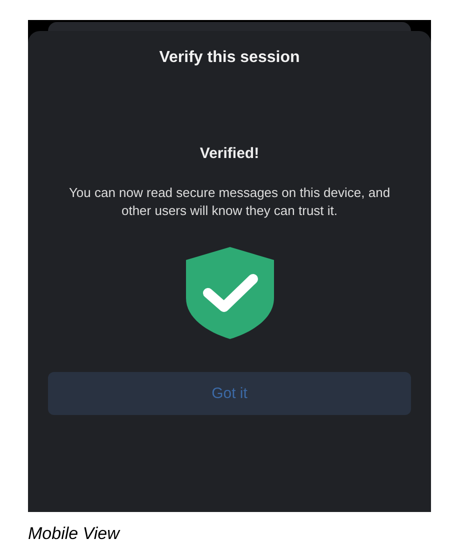  Describe the element at coordinates (230, 154) in the screenshot. I see `status-heading: Verified!` at that location.